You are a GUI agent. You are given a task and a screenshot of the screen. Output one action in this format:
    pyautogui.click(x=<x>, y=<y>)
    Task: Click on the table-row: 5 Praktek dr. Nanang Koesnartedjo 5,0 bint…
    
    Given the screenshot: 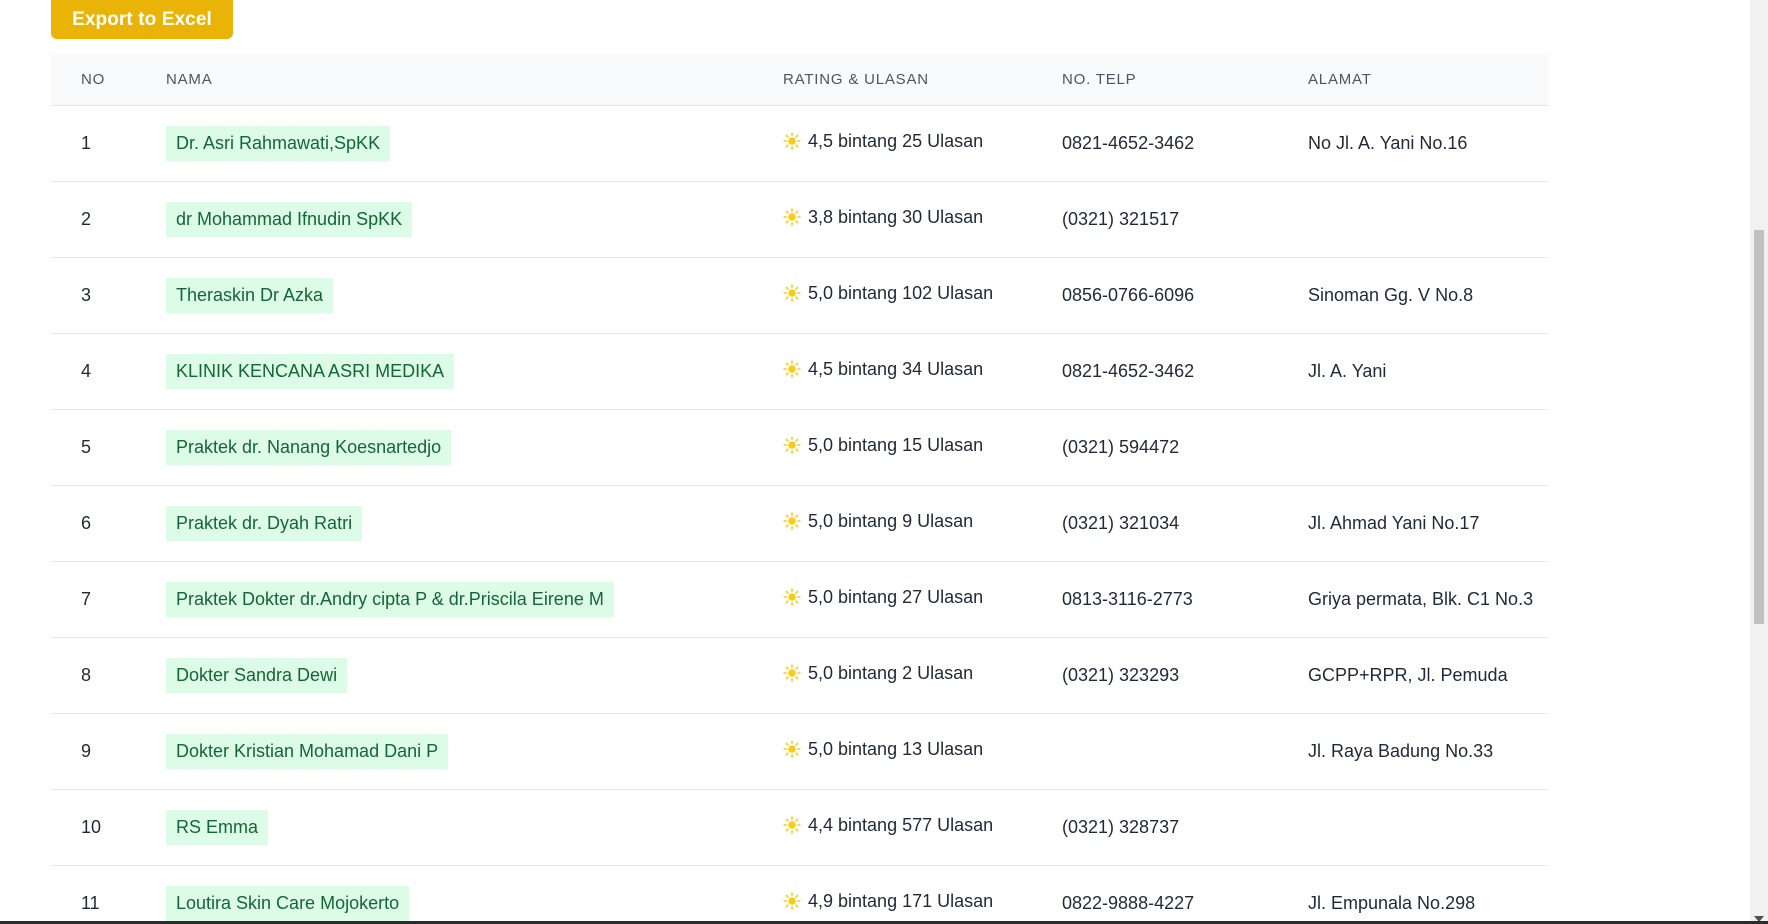 What is the action you would take?
    pyautogui.click(x=799, y=447)
    